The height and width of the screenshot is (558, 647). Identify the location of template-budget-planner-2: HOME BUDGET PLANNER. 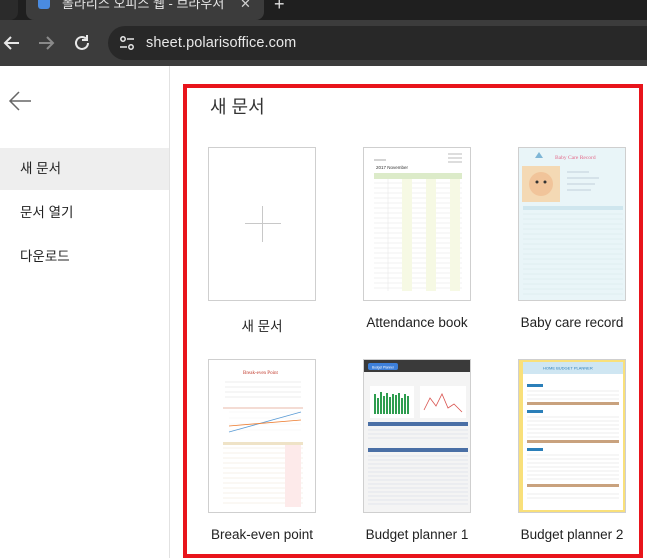
(572, 436).